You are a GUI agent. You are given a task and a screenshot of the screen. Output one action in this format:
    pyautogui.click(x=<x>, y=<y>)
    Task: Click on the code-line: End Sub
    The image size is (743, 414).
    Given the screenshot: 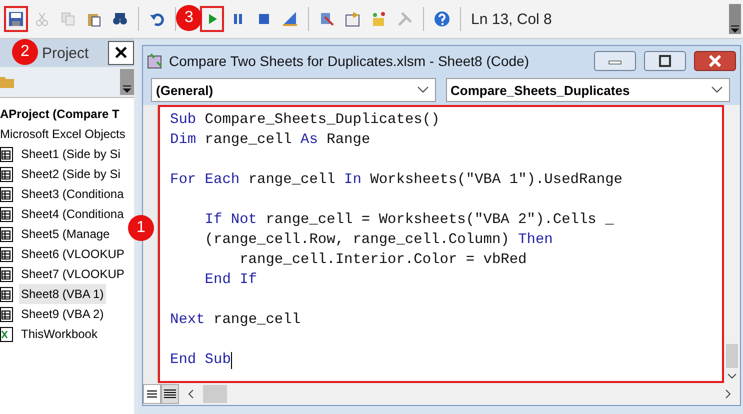 What is the action you would take?
    pyautogui.click(x=200, y=360)
    